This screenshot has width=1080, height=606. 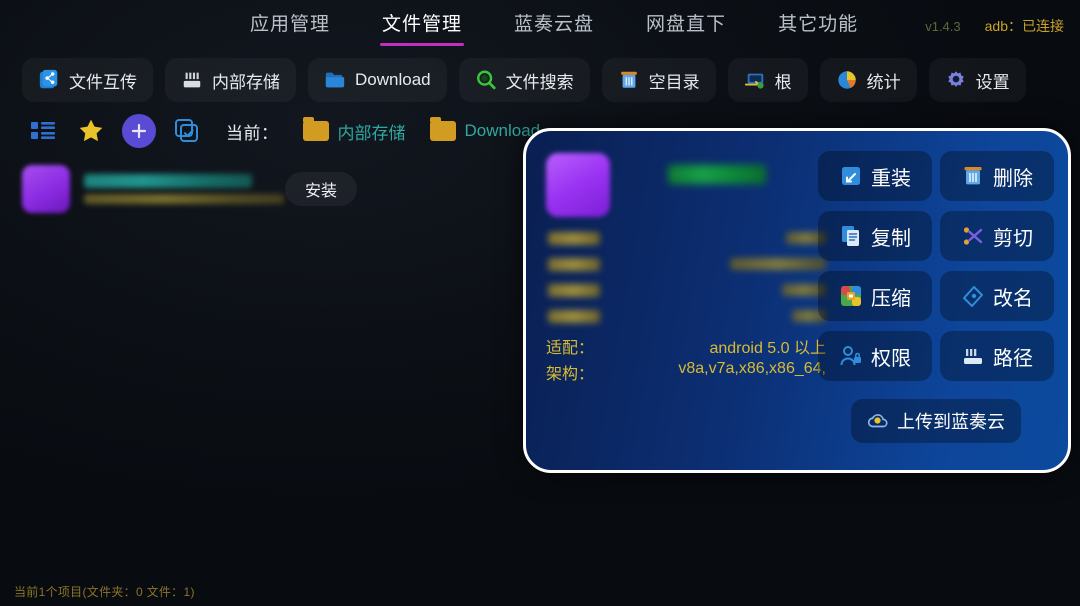 I want to click on star-icon, so click(x=91, y=130).